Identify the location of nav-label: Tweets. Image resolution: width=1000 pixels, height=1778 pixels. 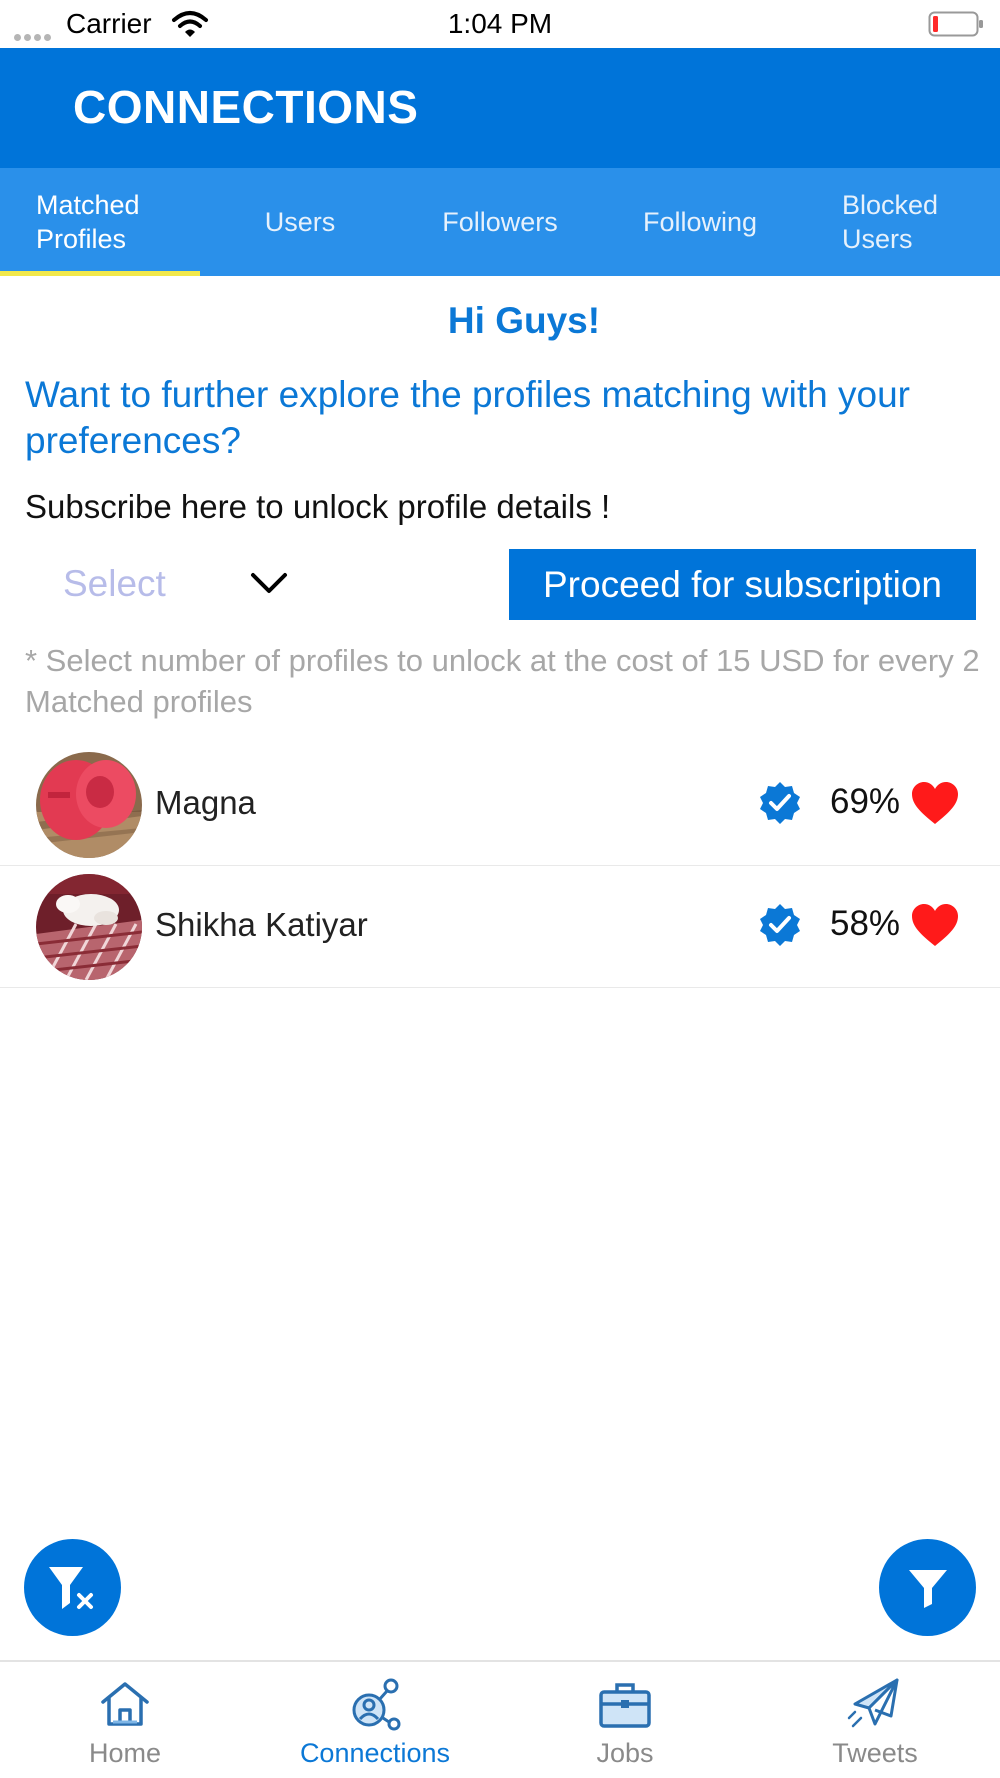
(875, 1753).